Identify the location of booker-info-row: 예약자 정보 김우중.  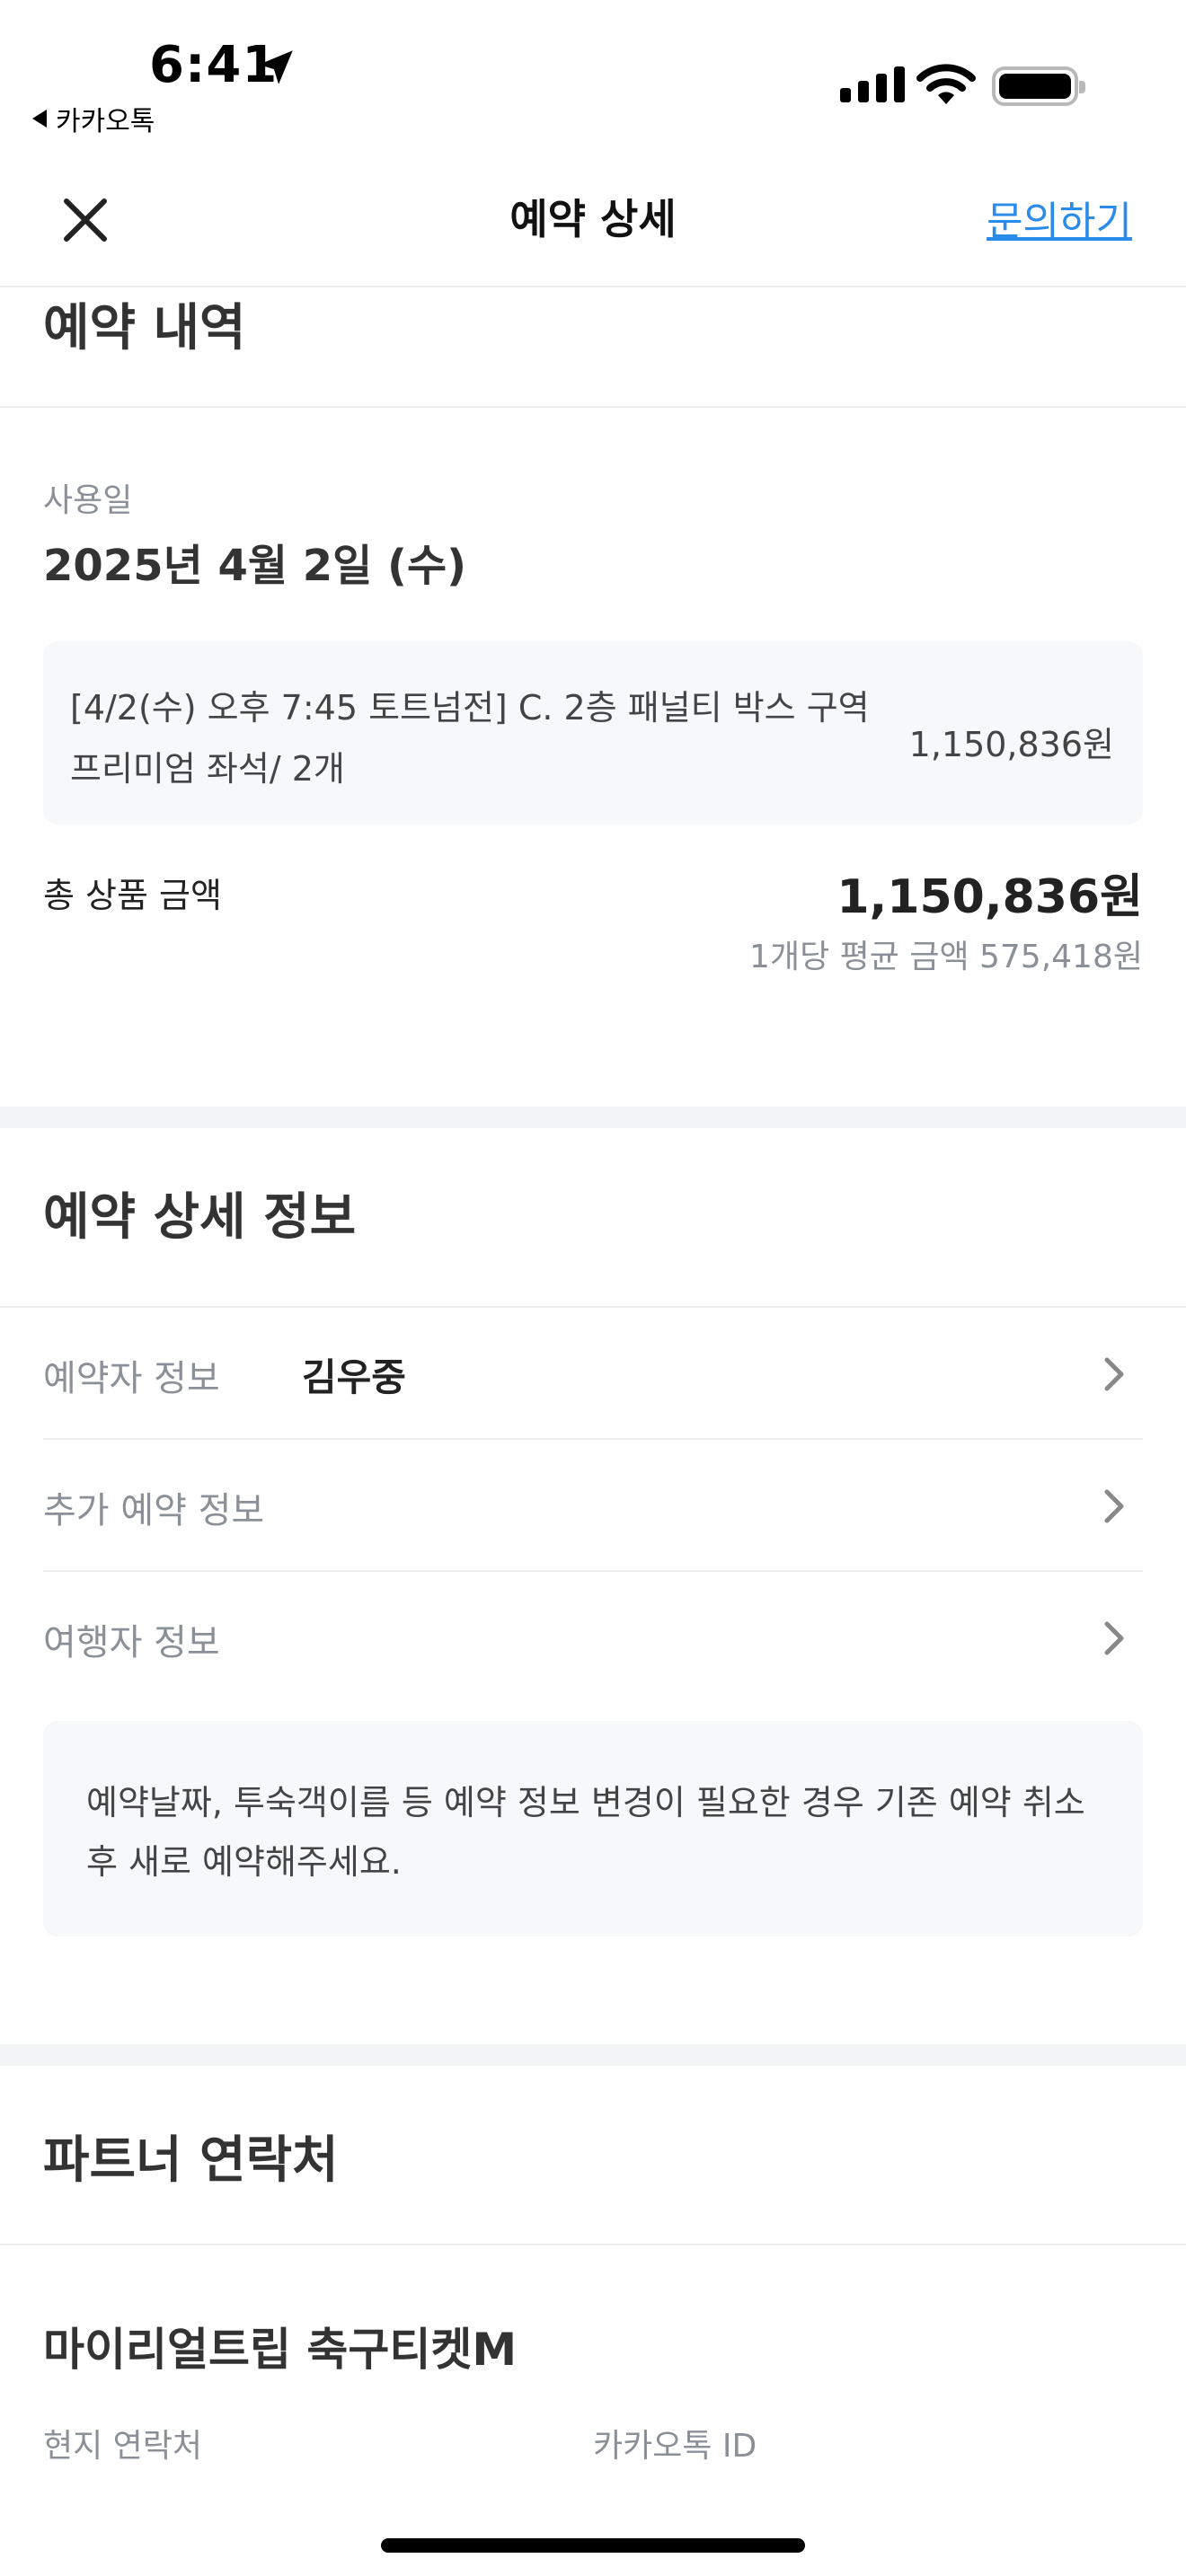
(593, 1373).